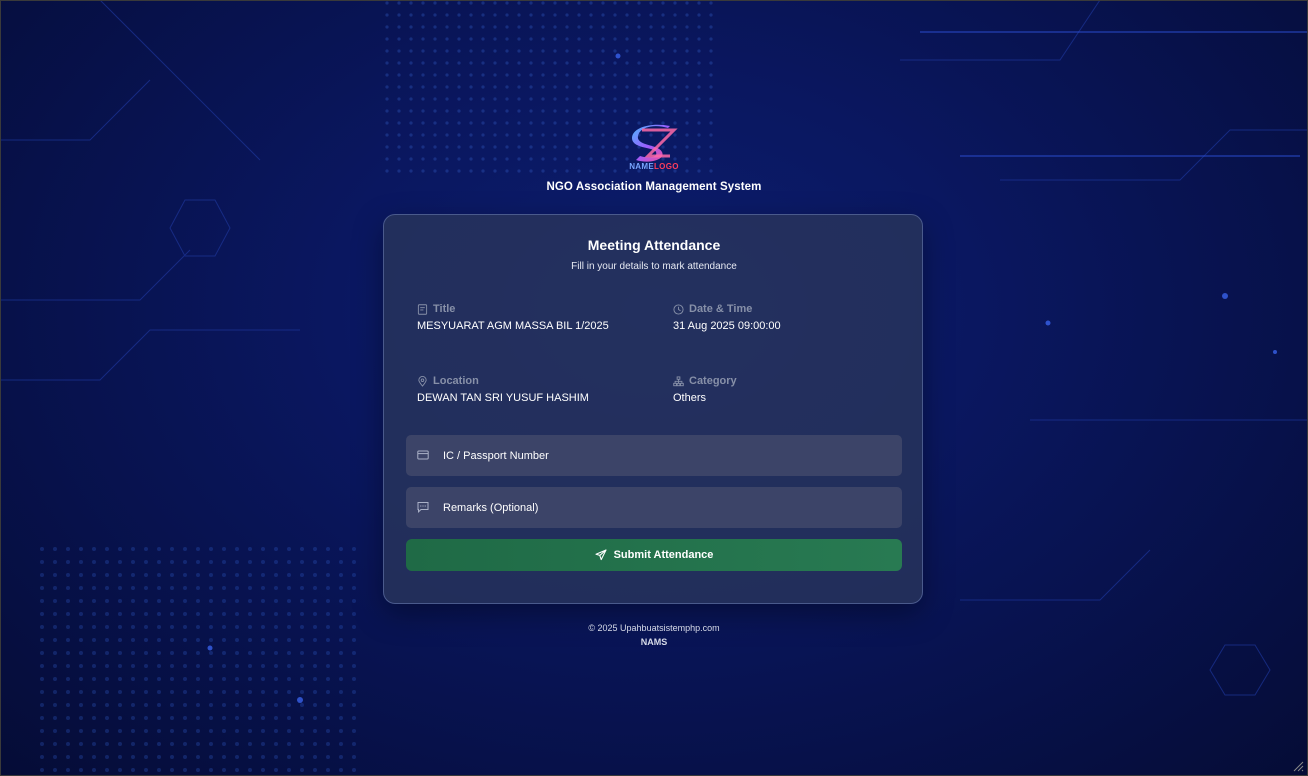  Describe the element at coordinates (422, 309) in the screenshot. I see `document-icon` at that location.